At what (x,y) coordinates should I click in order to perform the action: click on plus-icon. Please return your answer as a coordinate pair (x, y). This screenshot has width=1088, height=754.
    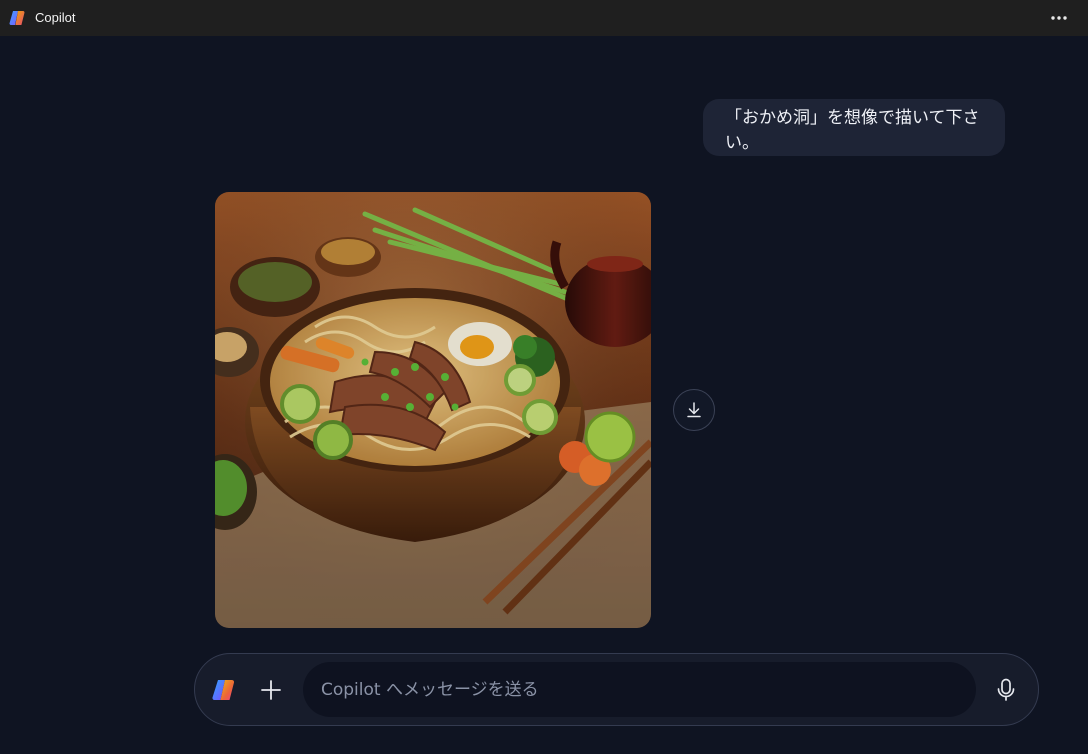
    Looking at the image, I should click on (271, 690).